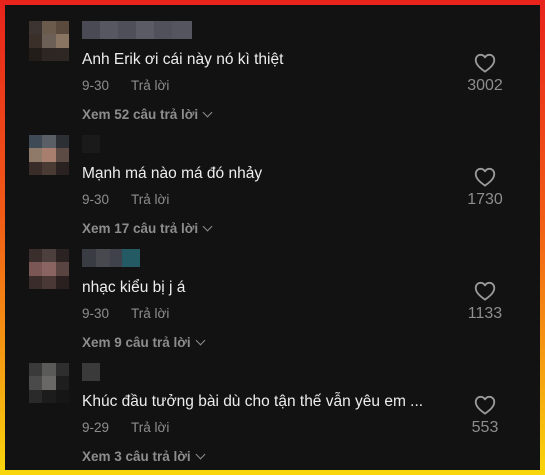 The image size is (545, 475). I want to click on comment-text: Anh Erik ơi cái này nó kì thiệt, so click(183, 59).